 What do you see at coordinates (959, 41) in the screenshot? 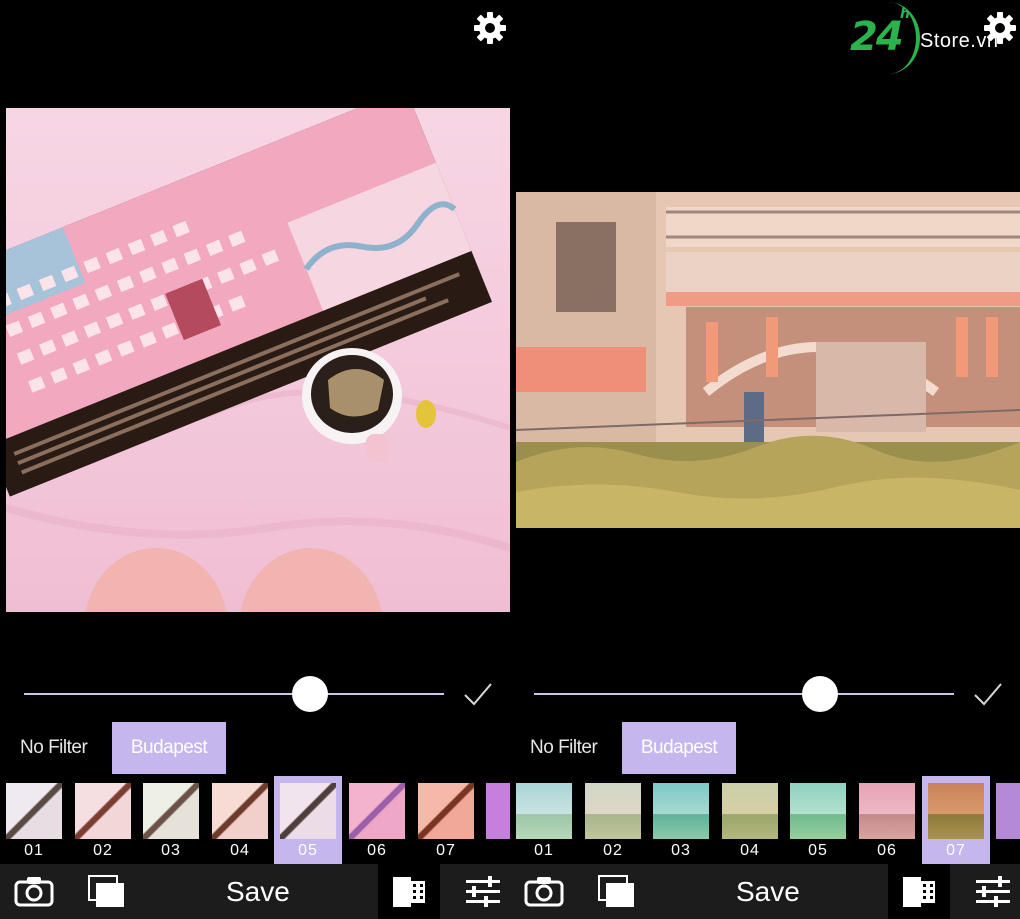
I see `logo-text: Store.vn` at bounding box center [959, 41].